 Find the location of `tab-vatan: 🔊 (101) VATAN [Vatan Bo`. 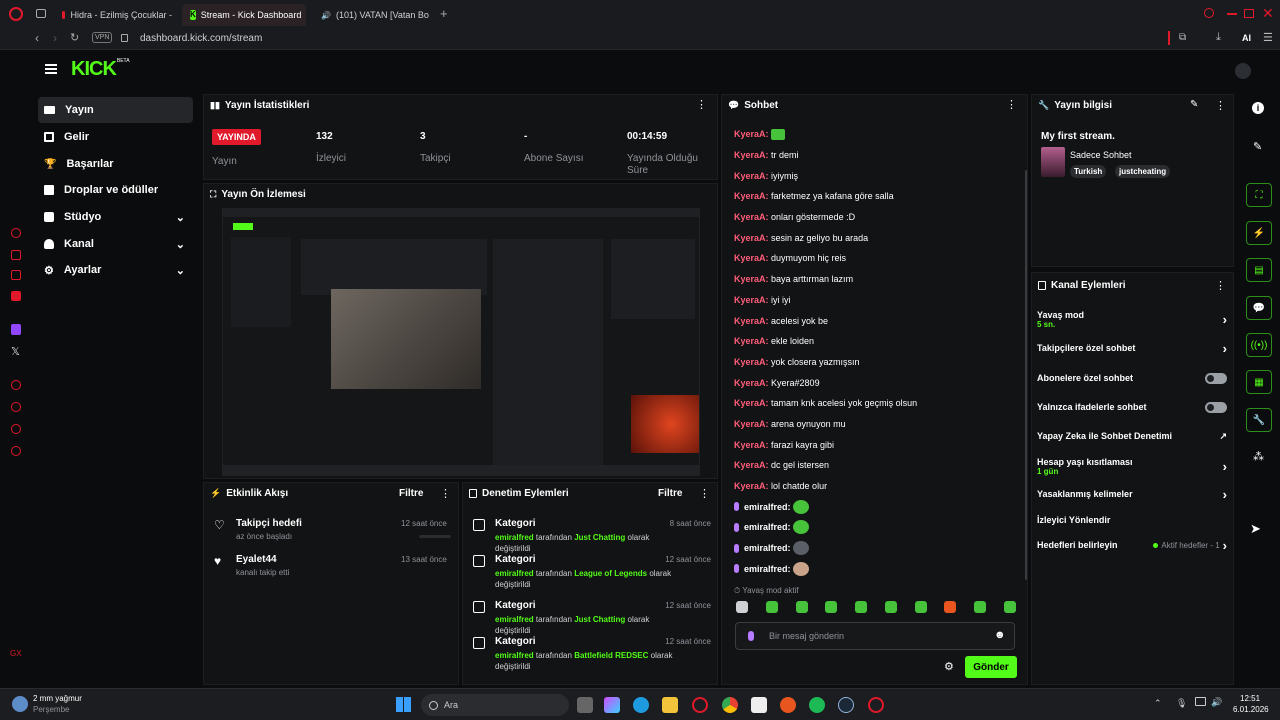

tab-vatan: 🔊 (101) VATAN [Vatan Bo is located at coordinates (372, 15).